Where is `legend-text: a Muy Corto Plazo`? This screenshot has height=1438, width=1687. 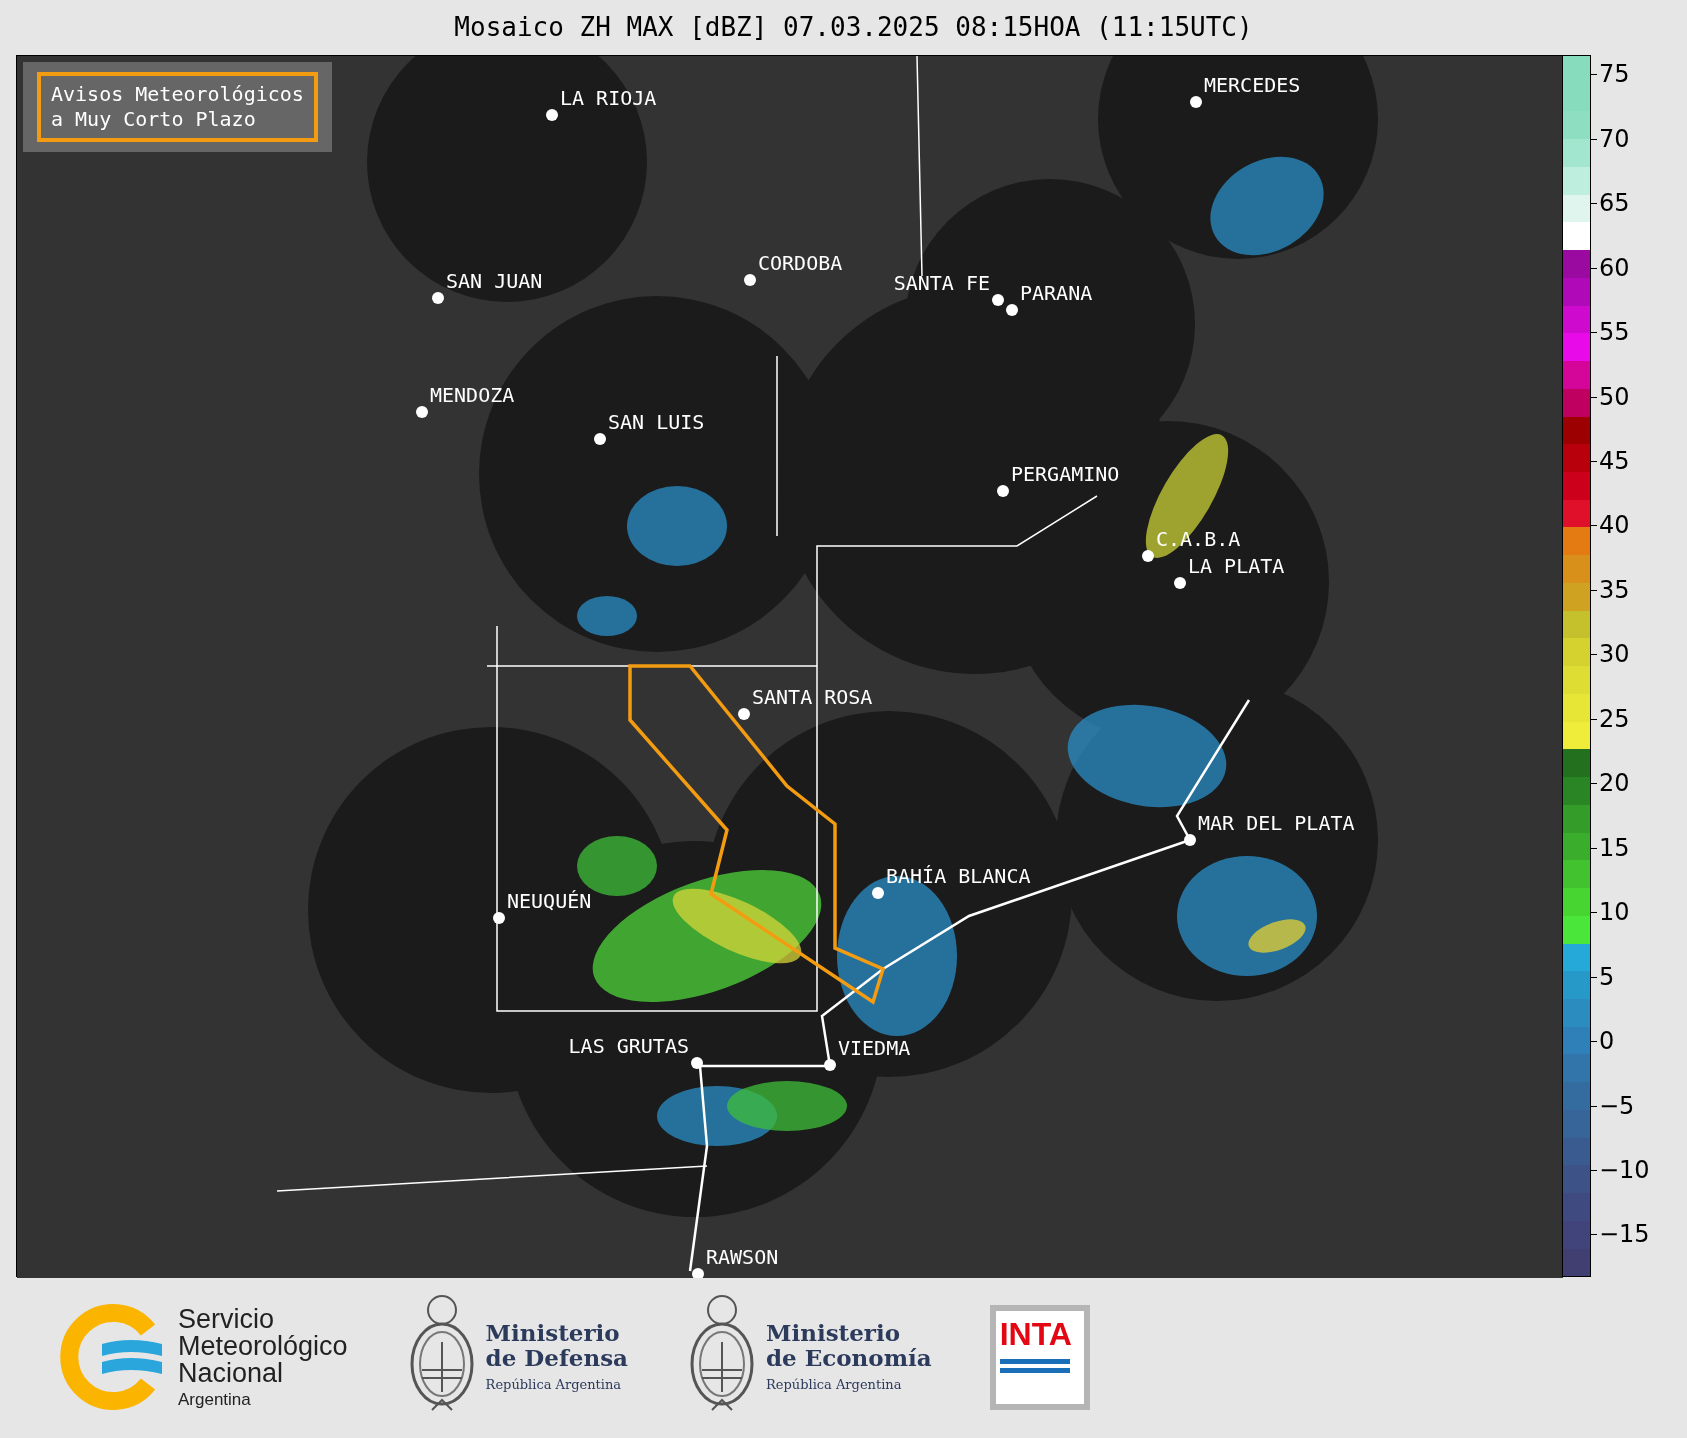
legend-text: a Muy Corto Plazo is located at coordinates (154, 119).